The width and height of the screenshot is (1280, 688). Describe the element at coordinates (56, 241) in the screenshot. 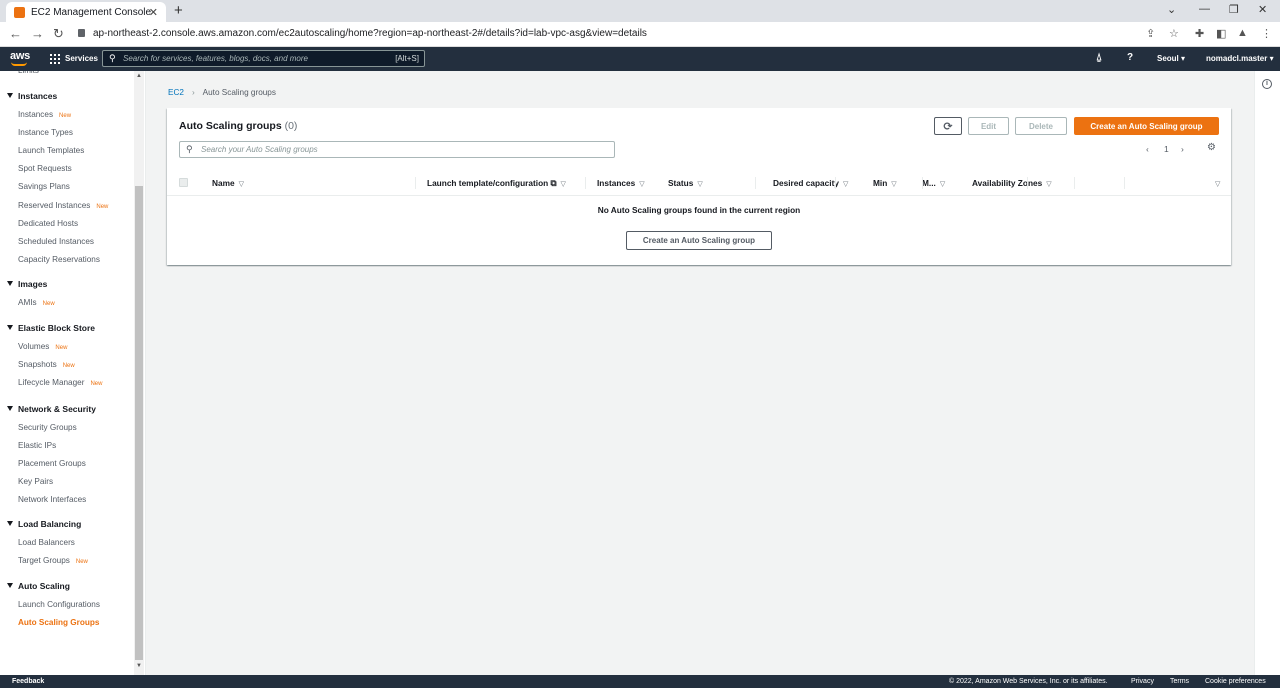

I see `sidebar-item-scheduled-instances: Scheduled Instances` at that location.